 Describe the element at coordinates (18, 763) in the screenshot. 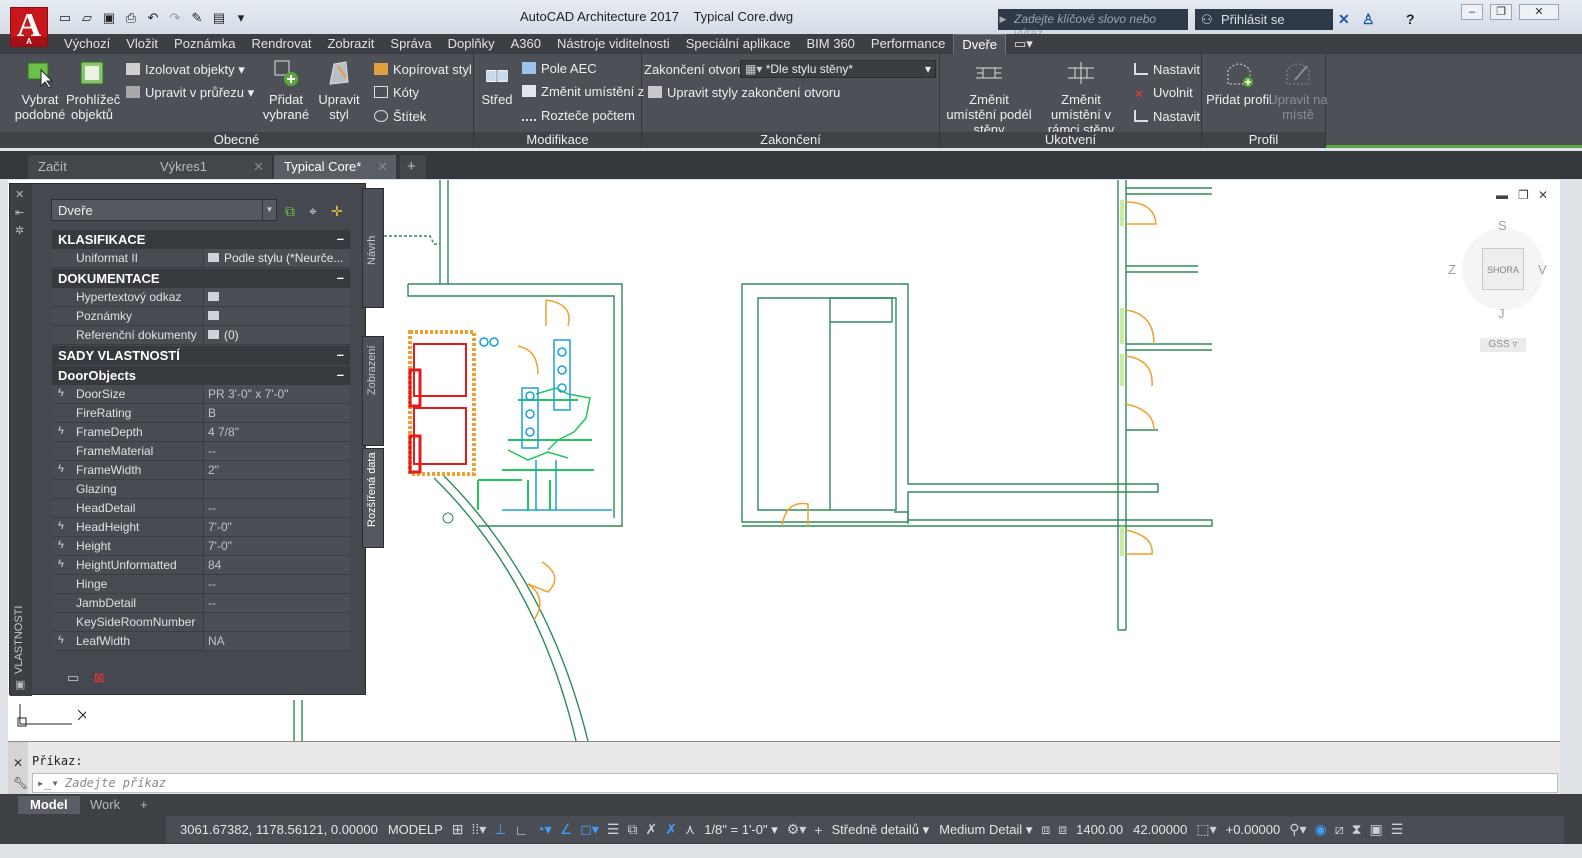

I see `command-close-icon: ✕` at that location.